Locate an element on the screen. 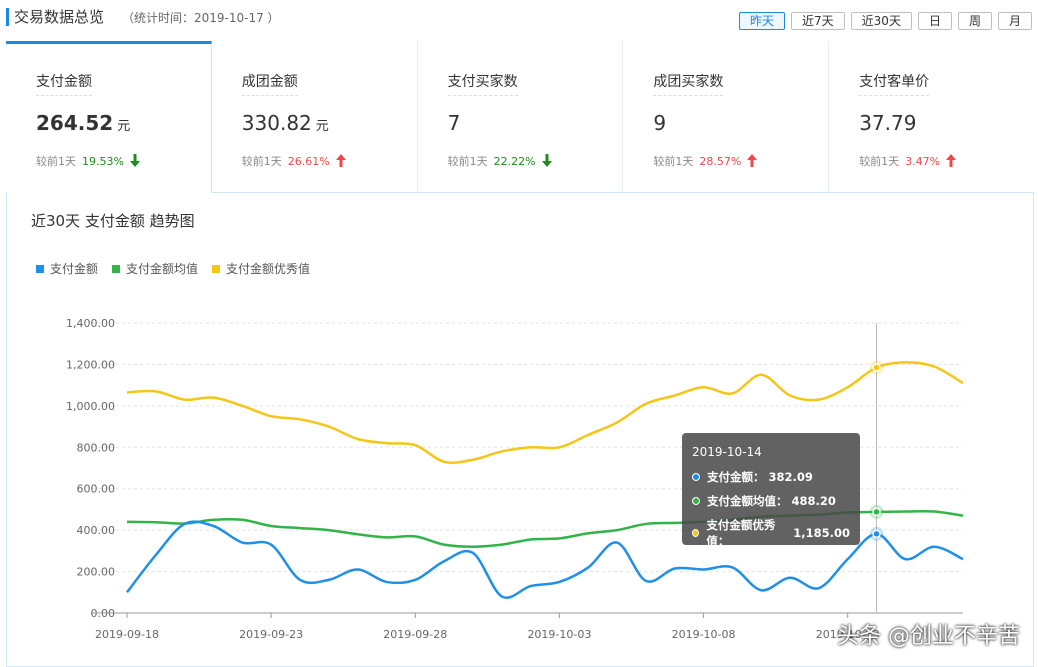 This screenshot has height=667, width=1038. y-tick-label: 200.00 is located at coordinates (96, 572).